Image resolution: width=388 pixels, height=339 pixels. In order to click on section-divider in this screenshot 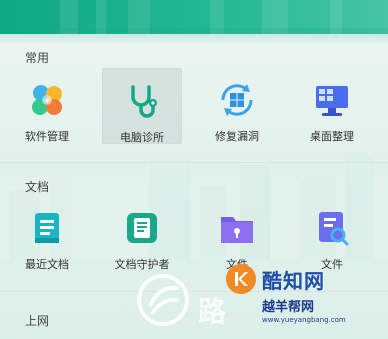, I will do `click(194, 162)`.